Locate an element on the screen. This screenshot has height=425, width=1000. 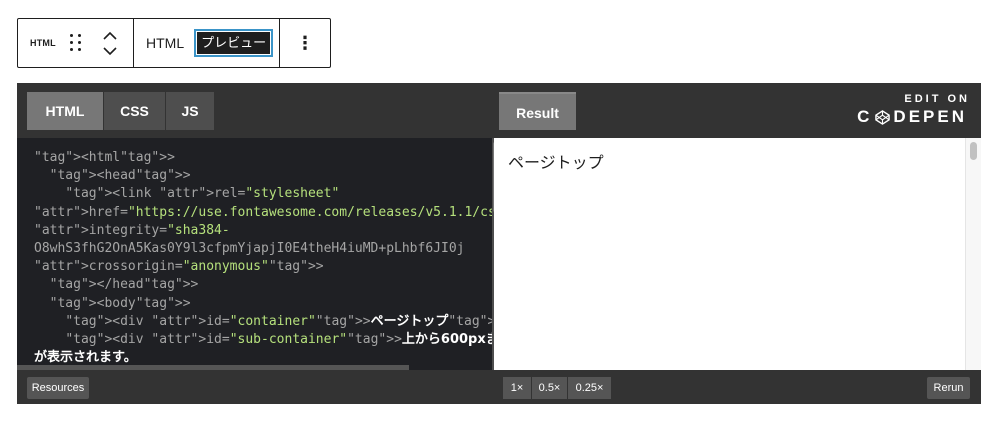
drag-handle-icon is located at coordinates (75, 43).